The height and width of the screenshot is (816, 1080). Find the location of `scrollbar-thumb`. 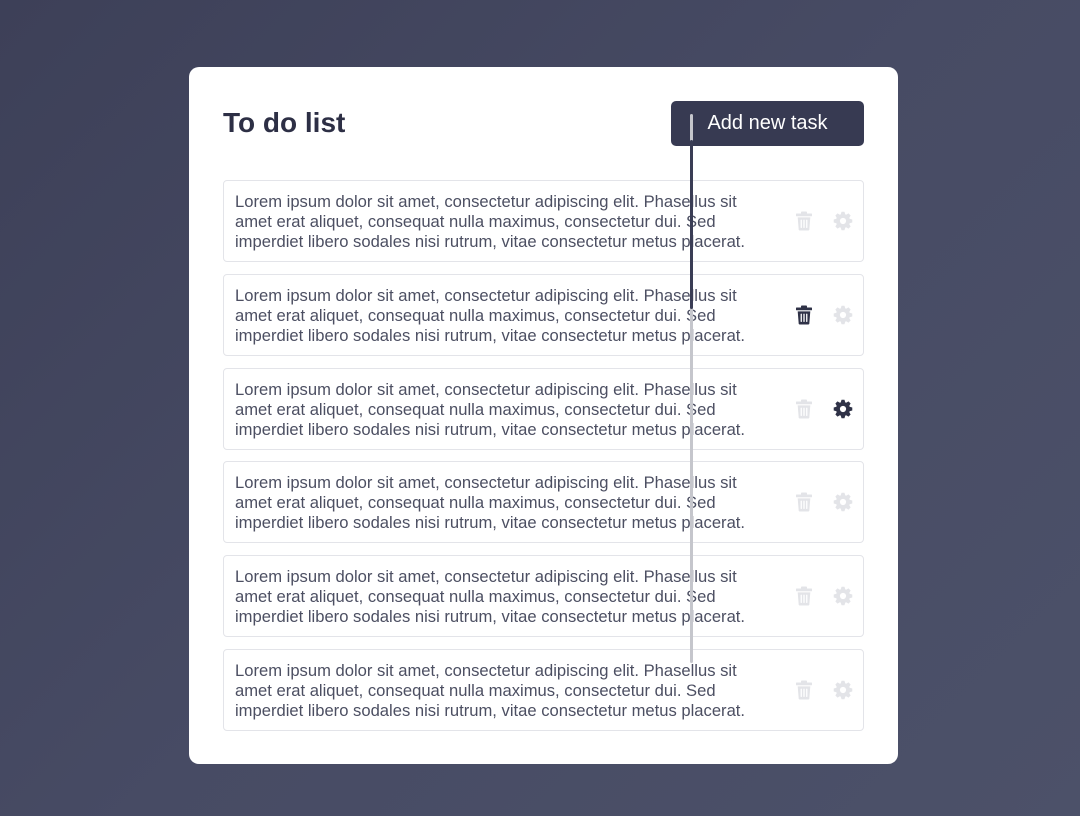

scrollbar-thumb is located at coordinates (691, 224).